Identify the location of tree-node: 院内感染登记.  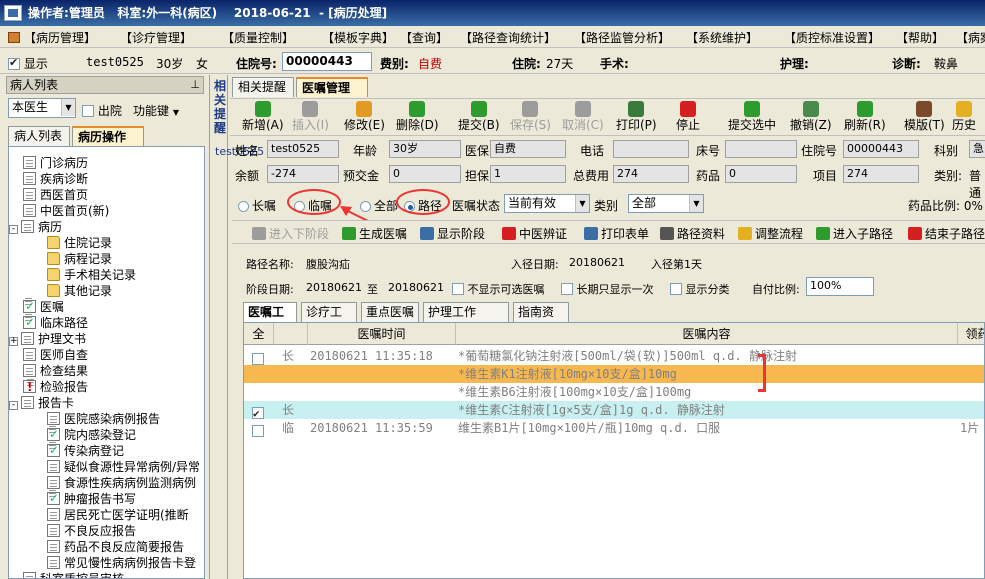
(91, 434).